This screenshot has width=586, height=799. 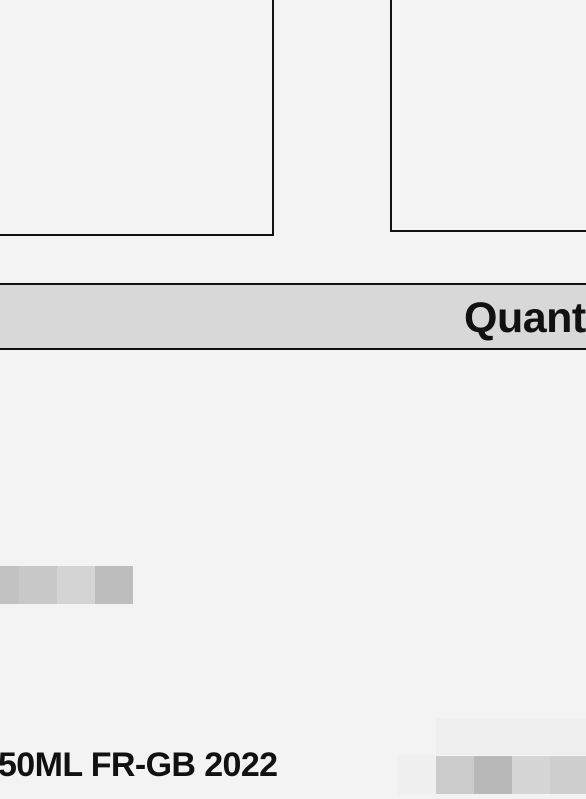 What do you see at coordinates (525, 318) in the screenshot?
I see `quantity-column-header: Quant` at bounding box center [525, 318].